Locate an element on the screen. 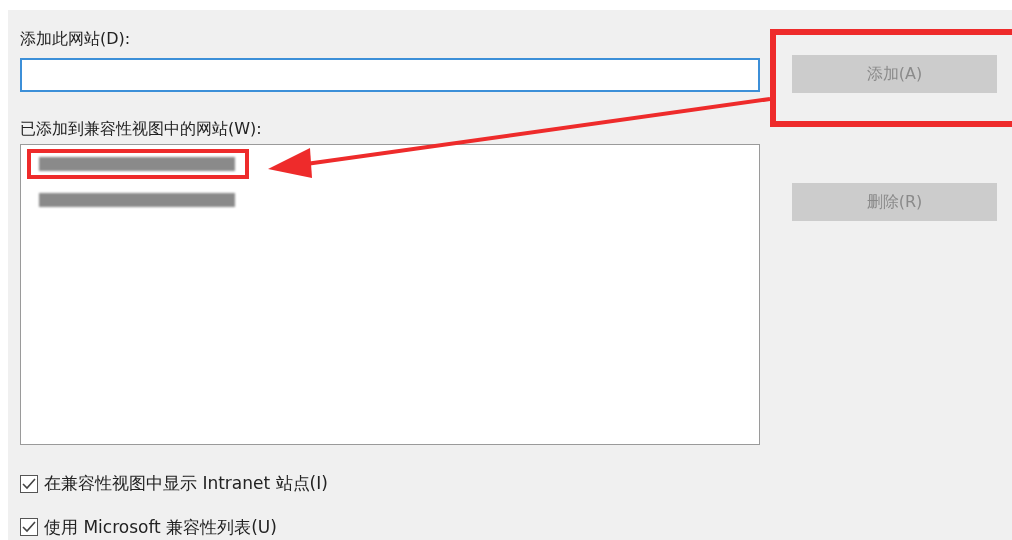 The width and height of the screenshot is (1012, 540). option-label: 使用 Microsoft 兼容性列表(U) is located at coordinates (160, 527).